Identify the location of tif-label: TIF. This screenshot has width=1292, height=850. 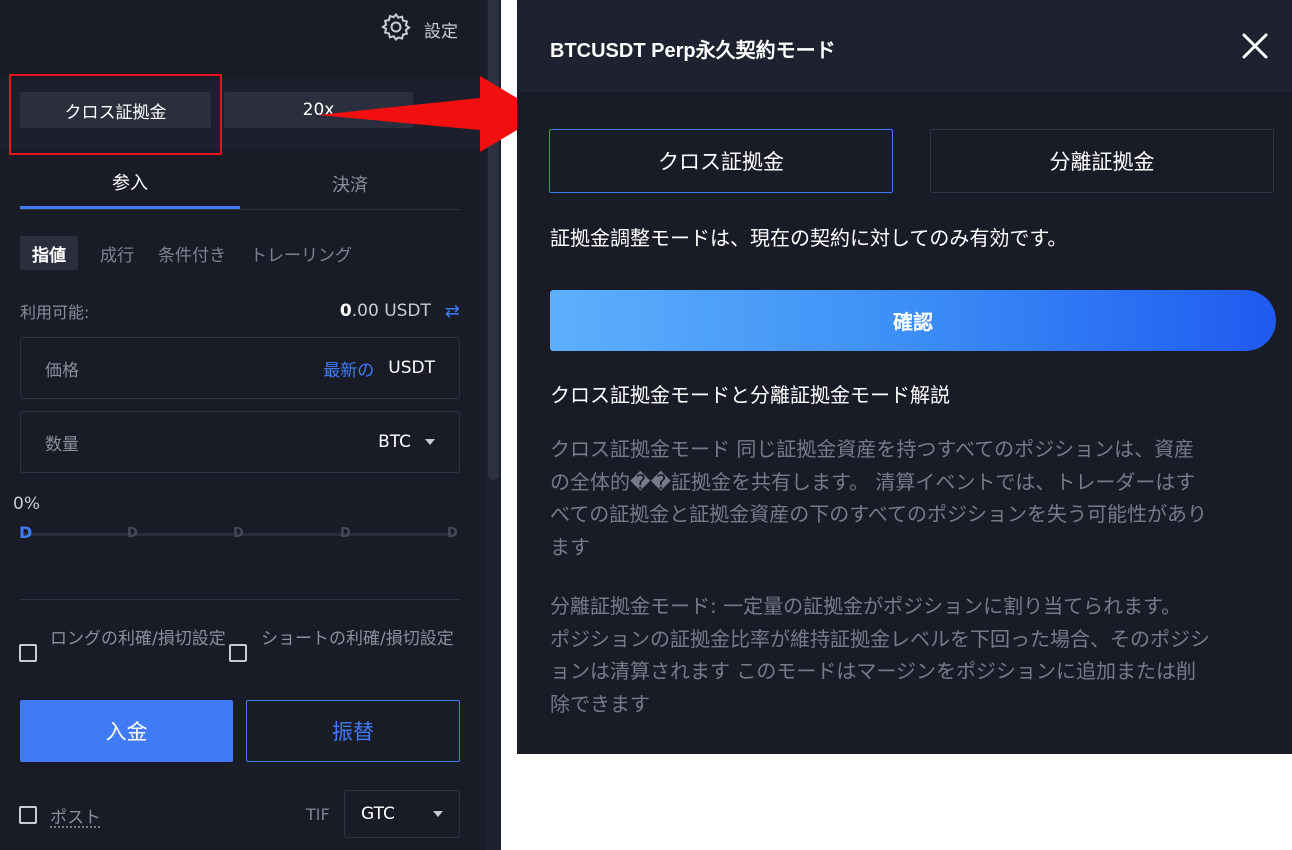
(318, 814).